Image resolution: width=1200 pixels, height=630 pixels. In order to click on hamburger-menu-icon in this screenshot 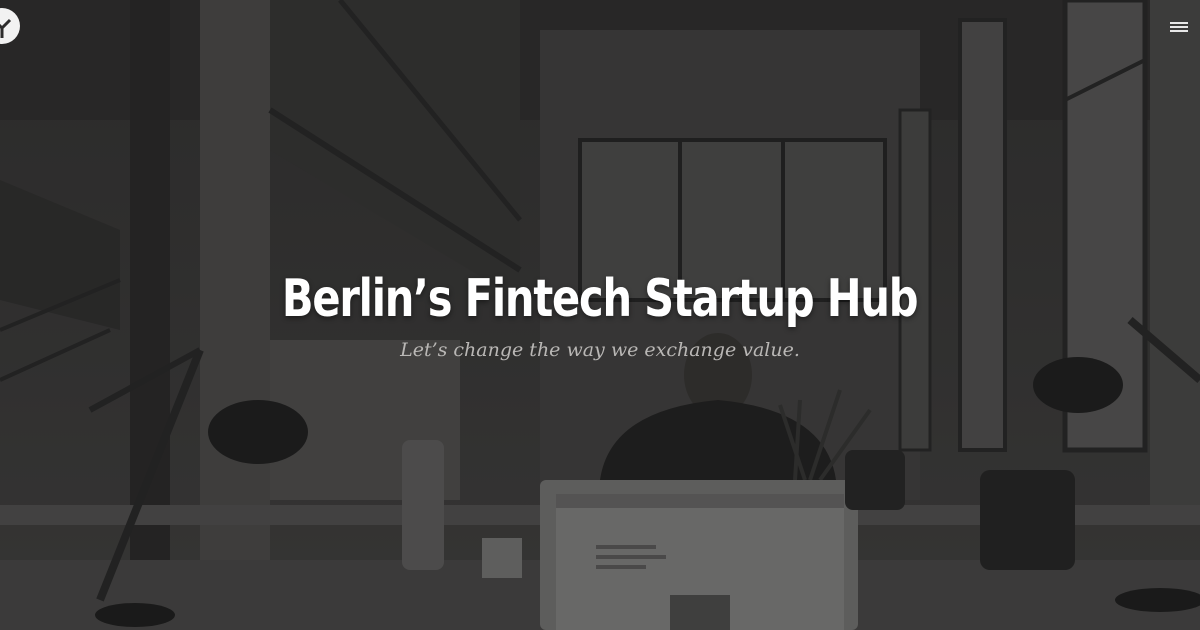, I will do `click(1179, 28)`.